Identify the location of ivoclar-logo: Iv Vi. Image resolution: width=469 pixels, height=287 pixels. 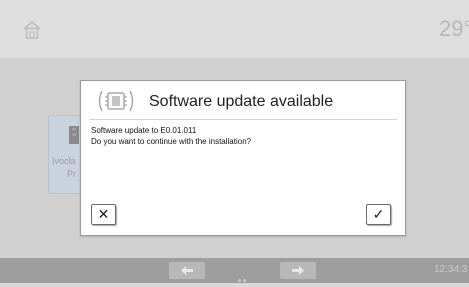
(74, 135).